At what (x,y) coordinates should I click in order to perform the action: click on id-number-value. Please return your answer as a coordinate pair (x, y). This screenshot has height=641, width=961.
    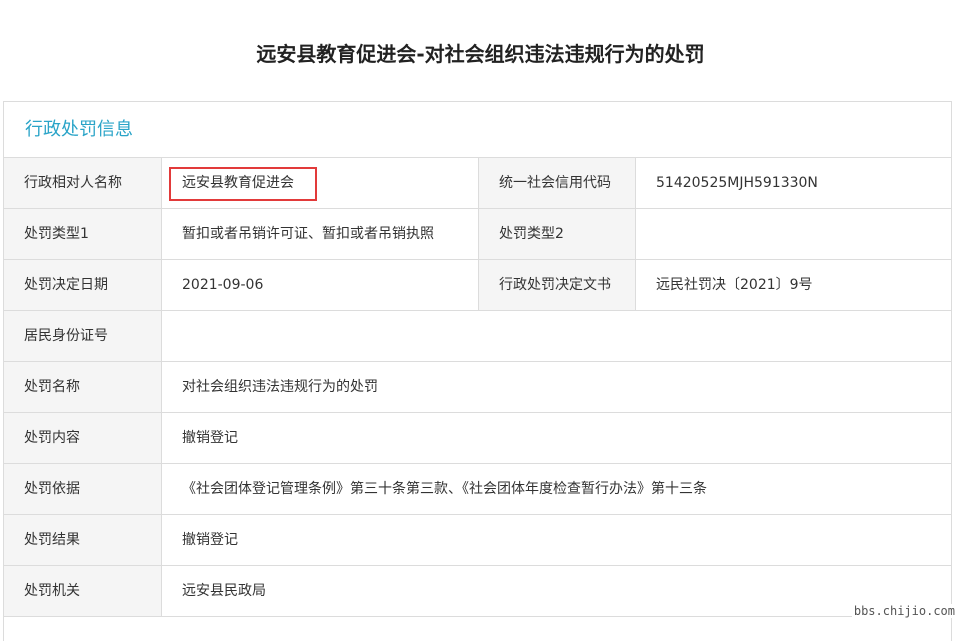
    Looking at the image, I should click on (556, 336).